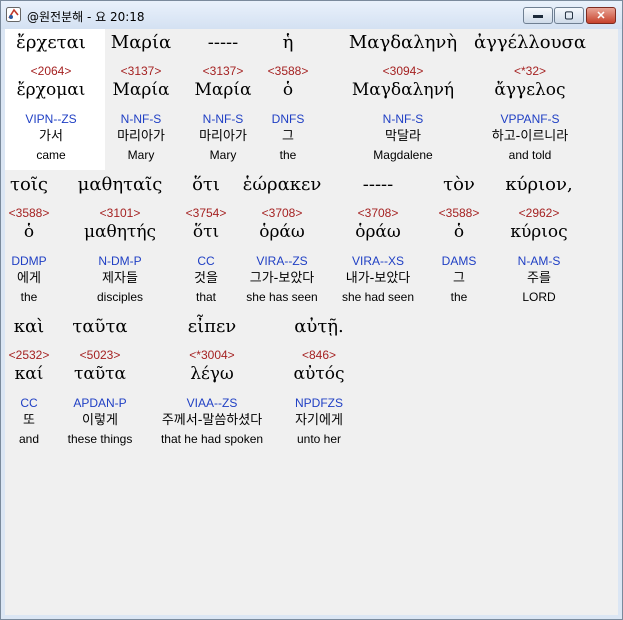 The height and width of the screenshot is (620, 623). Describe the element at coordinates (539, 261) in the screenshot. I see `morphology-code: N-AM-S` at that location.